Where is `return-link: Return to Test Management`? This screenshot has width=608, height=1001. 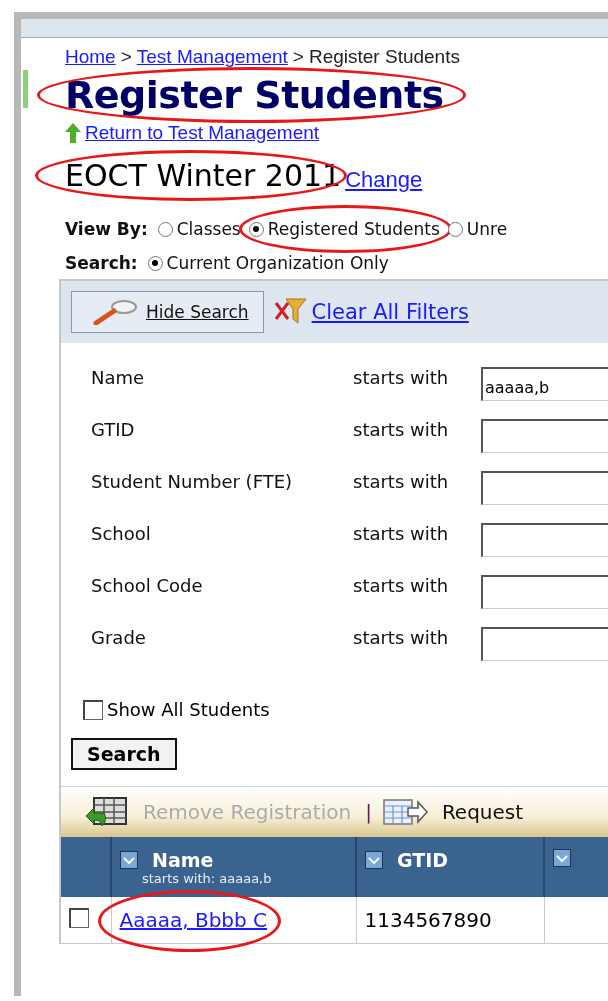
return-link: Return to Test Management is located at coordinates (202, 133).